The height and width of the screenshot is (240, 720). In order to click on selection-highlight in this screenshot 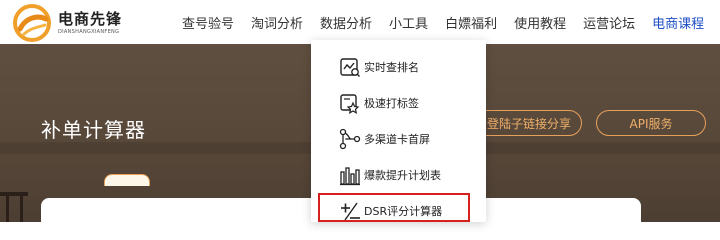, I will do `click(394, 207)`.